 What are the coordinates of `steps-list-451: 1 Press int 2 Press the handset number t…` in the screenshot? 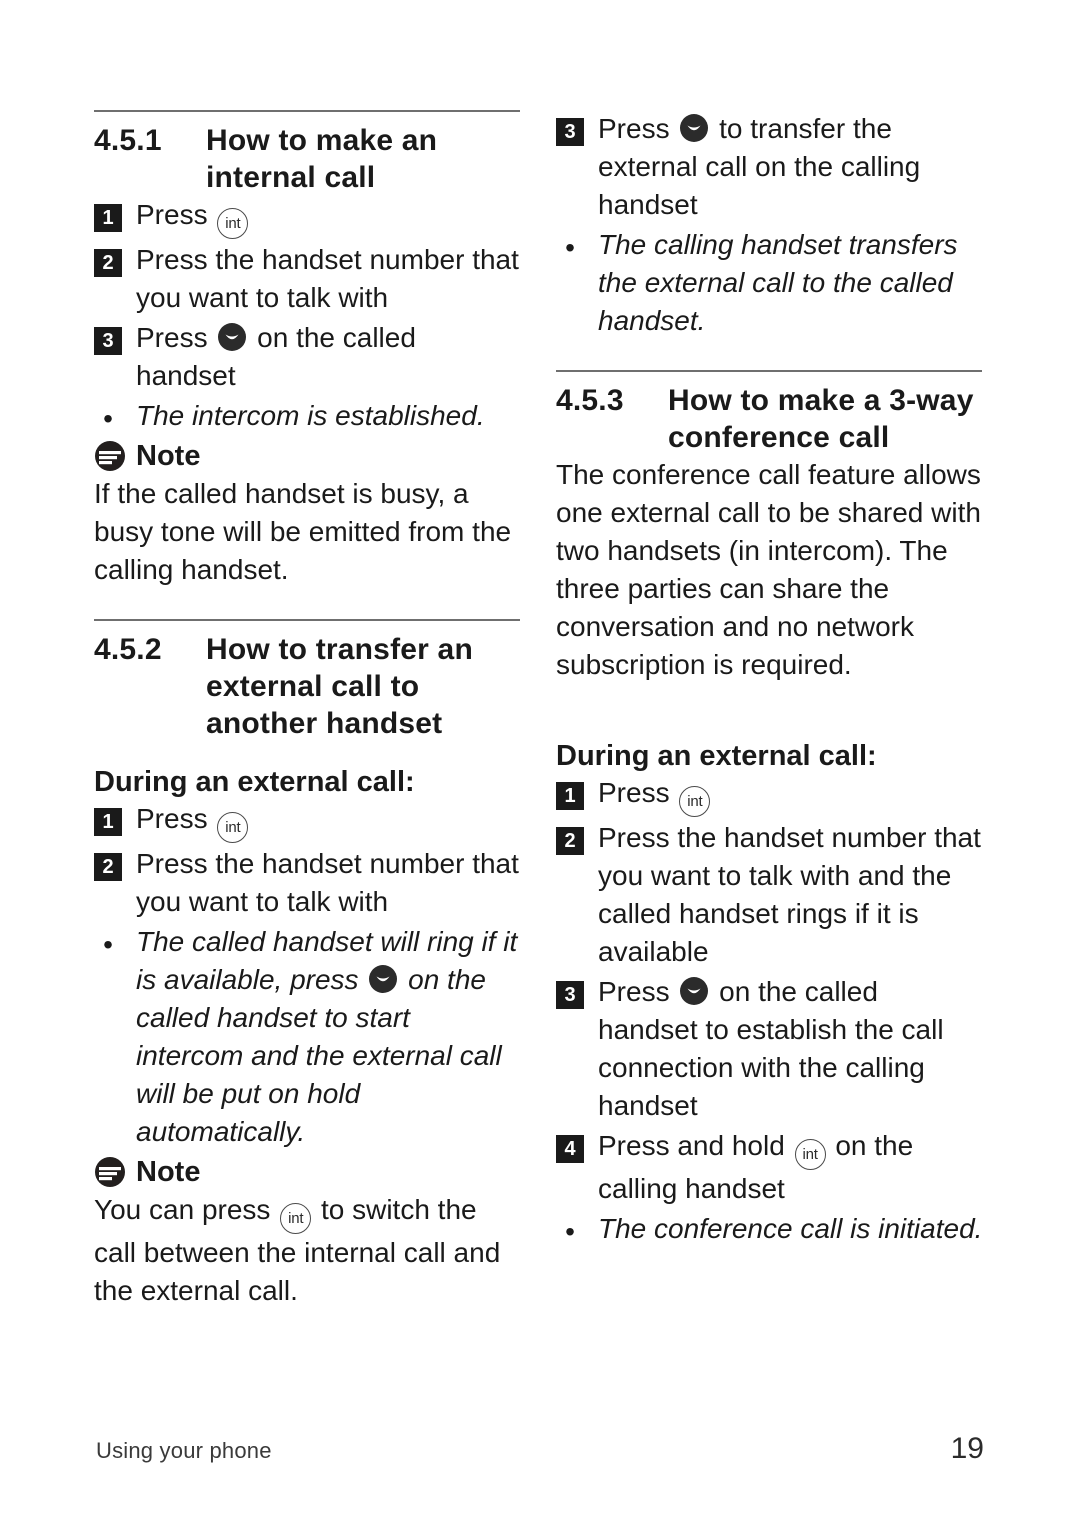 It's located at (308, 295).